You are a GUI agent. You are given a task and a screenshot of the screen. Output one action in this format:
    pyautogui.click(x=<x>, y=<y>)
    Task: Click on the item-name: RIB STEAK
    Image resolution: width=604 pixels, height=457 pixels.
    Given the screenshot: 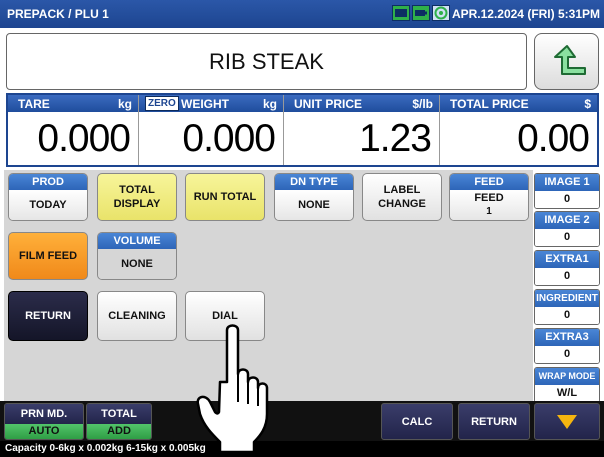 What is the action you would take?
    pyautogui.click(x=266, y=61)
    